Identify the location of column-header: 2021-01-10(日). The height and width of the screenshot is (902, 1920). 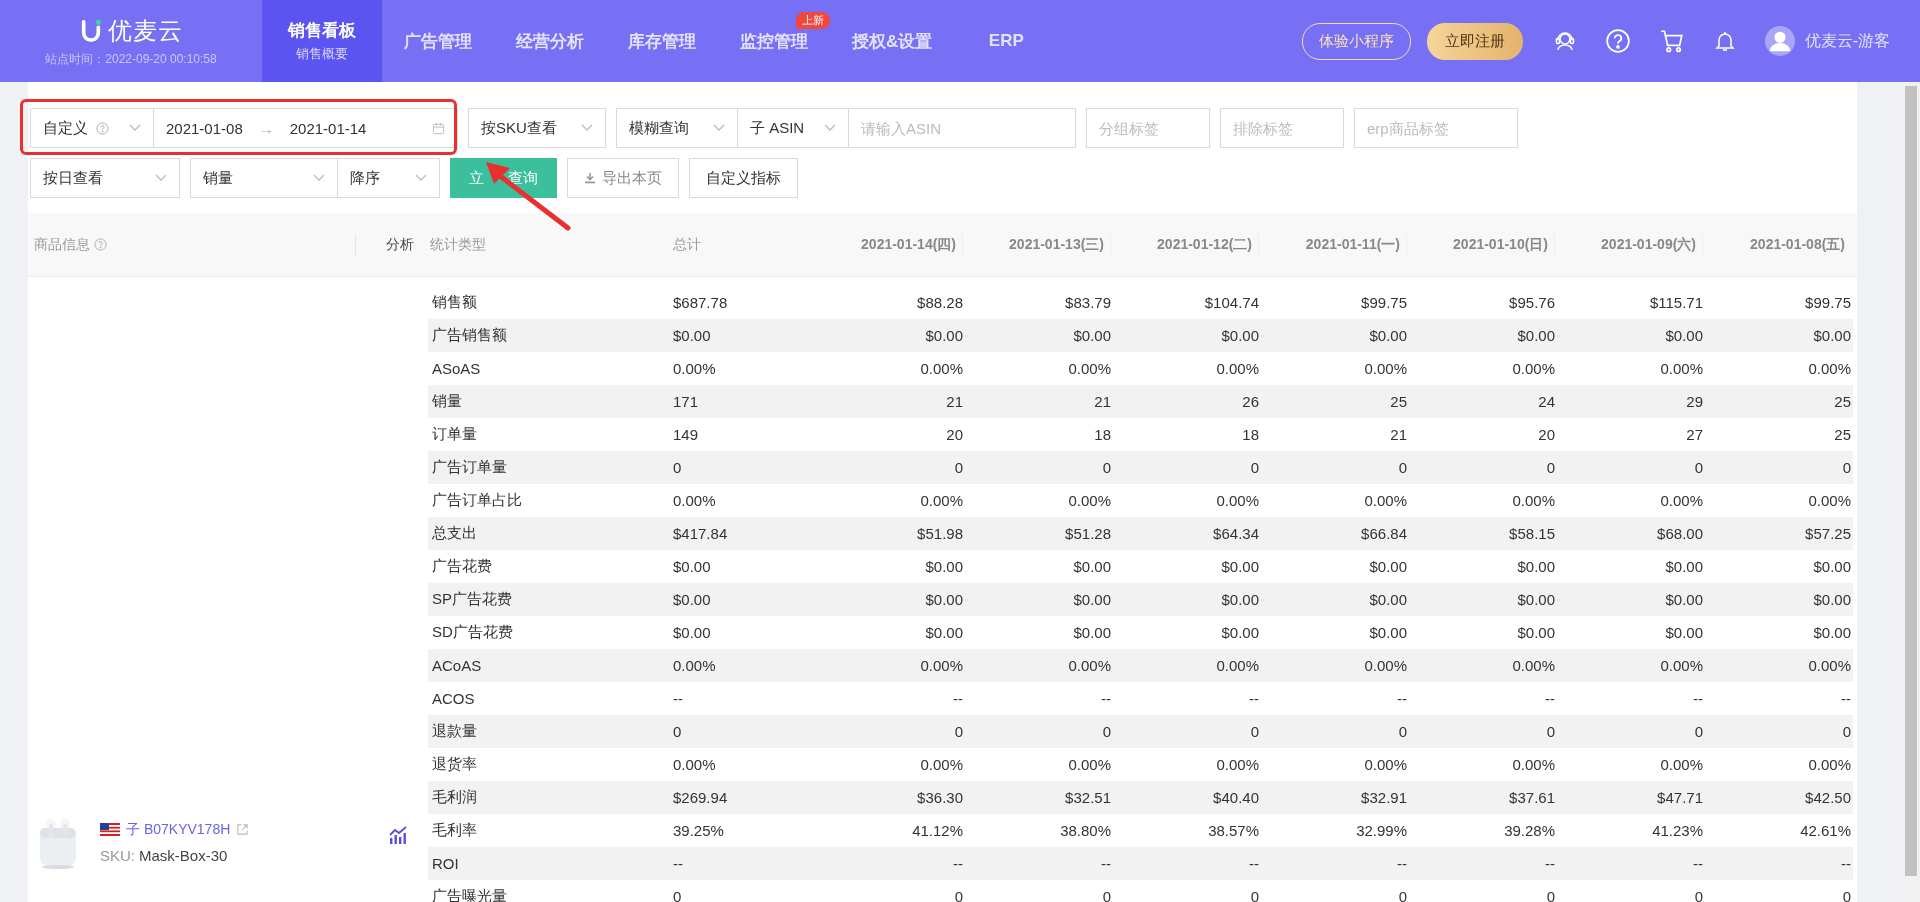
(1500, 244).